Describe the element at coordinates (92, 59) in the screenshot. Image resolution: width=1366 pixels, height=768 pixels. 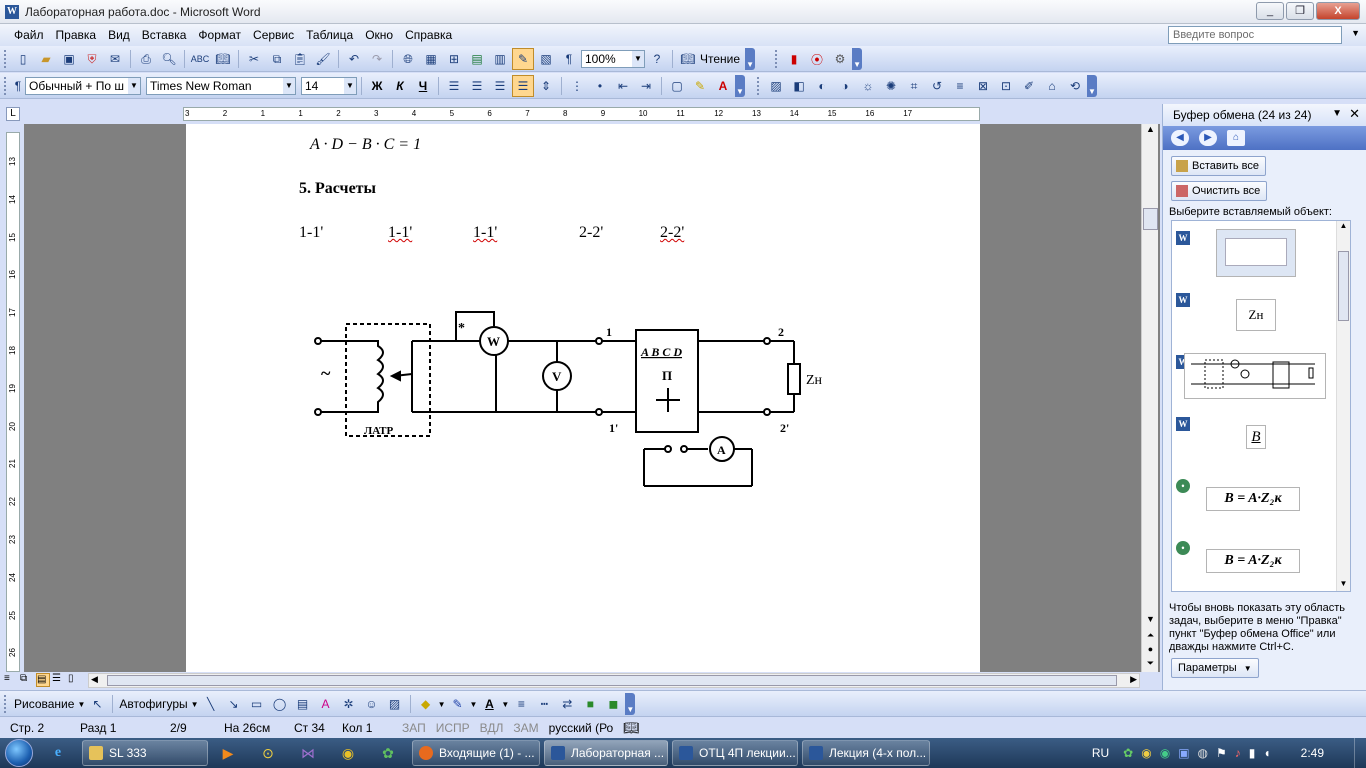
I see `permission-icon: ⛨` at that location.